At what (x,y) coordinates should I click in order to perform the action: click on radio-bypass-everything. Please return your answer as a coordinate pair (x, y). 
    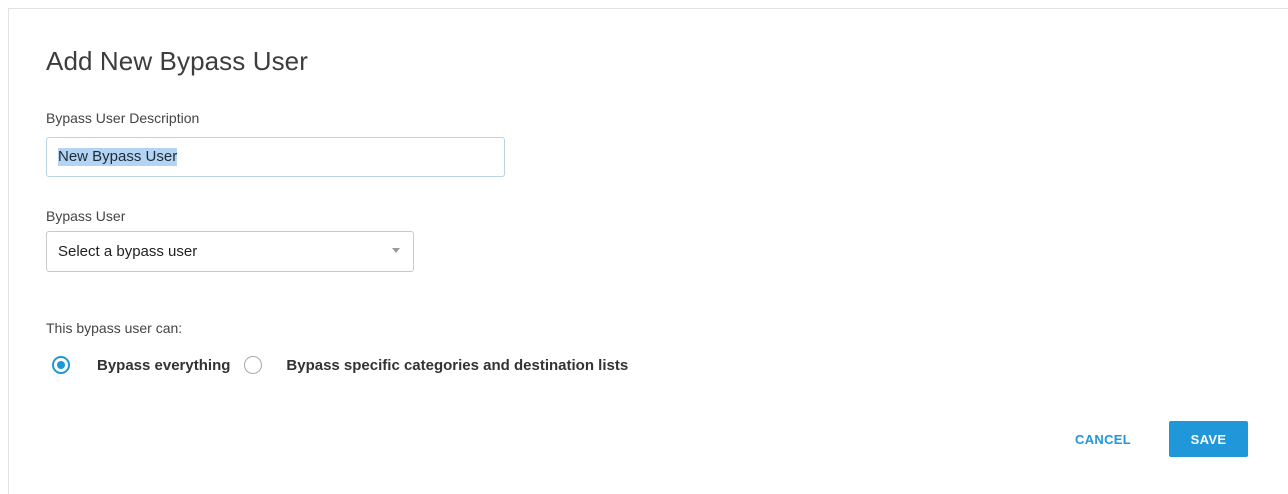
    Looking at the image, I should click on (61, 365).